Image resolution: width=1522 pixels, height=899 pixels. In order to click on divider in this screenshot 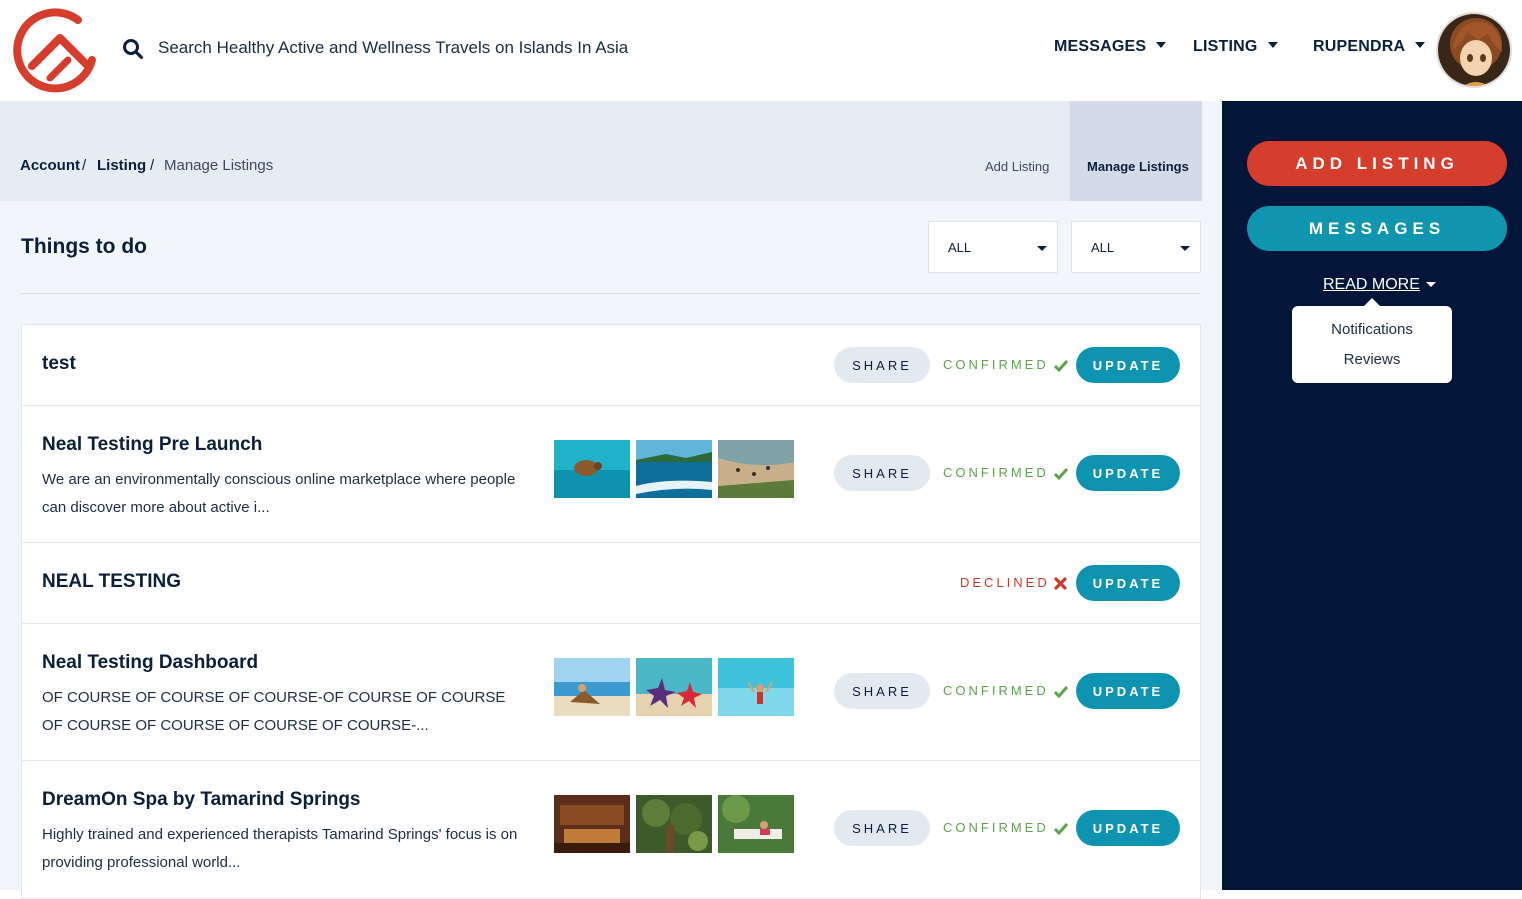, I will do `click(611, 293)`.